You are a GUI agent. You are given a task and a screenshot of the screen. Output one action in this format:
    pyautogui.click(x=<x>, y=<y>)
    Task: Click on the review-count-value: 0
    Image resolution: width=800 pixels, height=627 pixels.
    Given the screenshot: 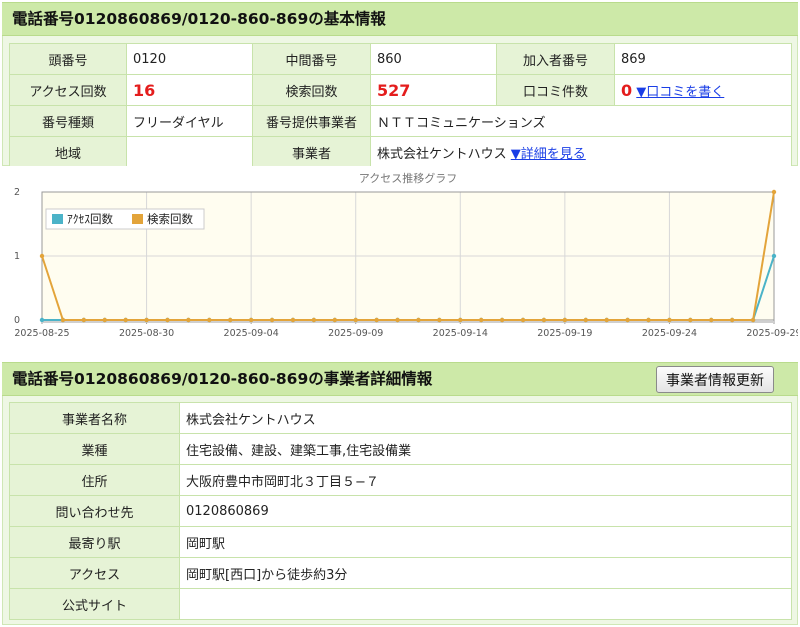 What is the action you would take?
    pyautogui.click(x=627, y=90)
    